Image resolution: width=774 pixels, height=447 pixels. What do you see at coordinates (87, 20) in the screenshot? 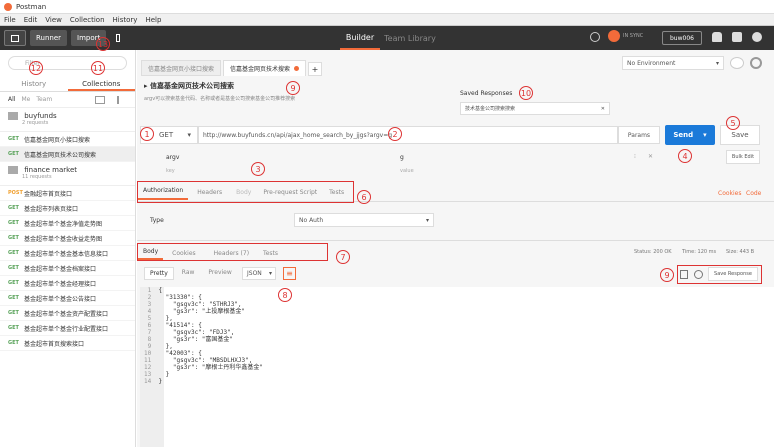
I see `menu-collection: Collection` at bounding box center [87, 20].